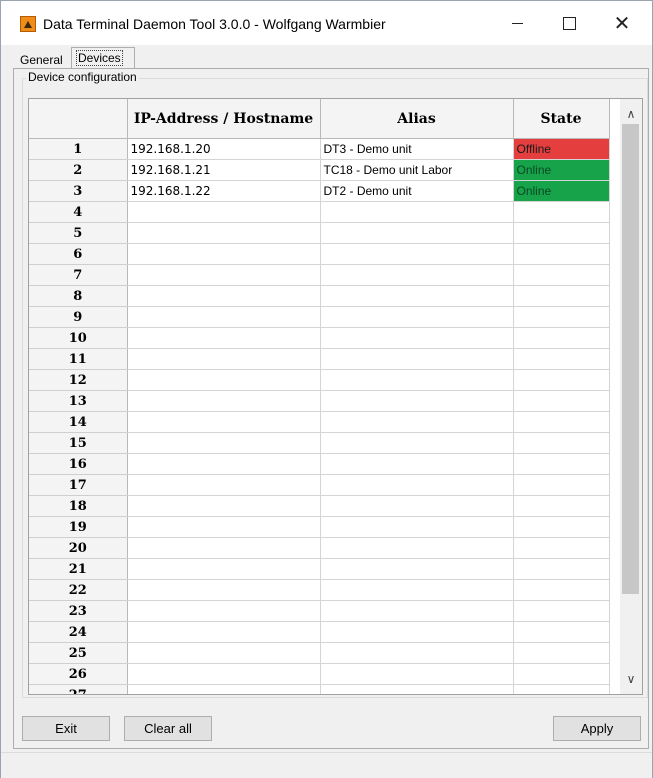 The height and width of the screenshot is (778, 653). Describe the element at coordinates (78, 380) in the screenshot. I see `row-number: 12` at that location.